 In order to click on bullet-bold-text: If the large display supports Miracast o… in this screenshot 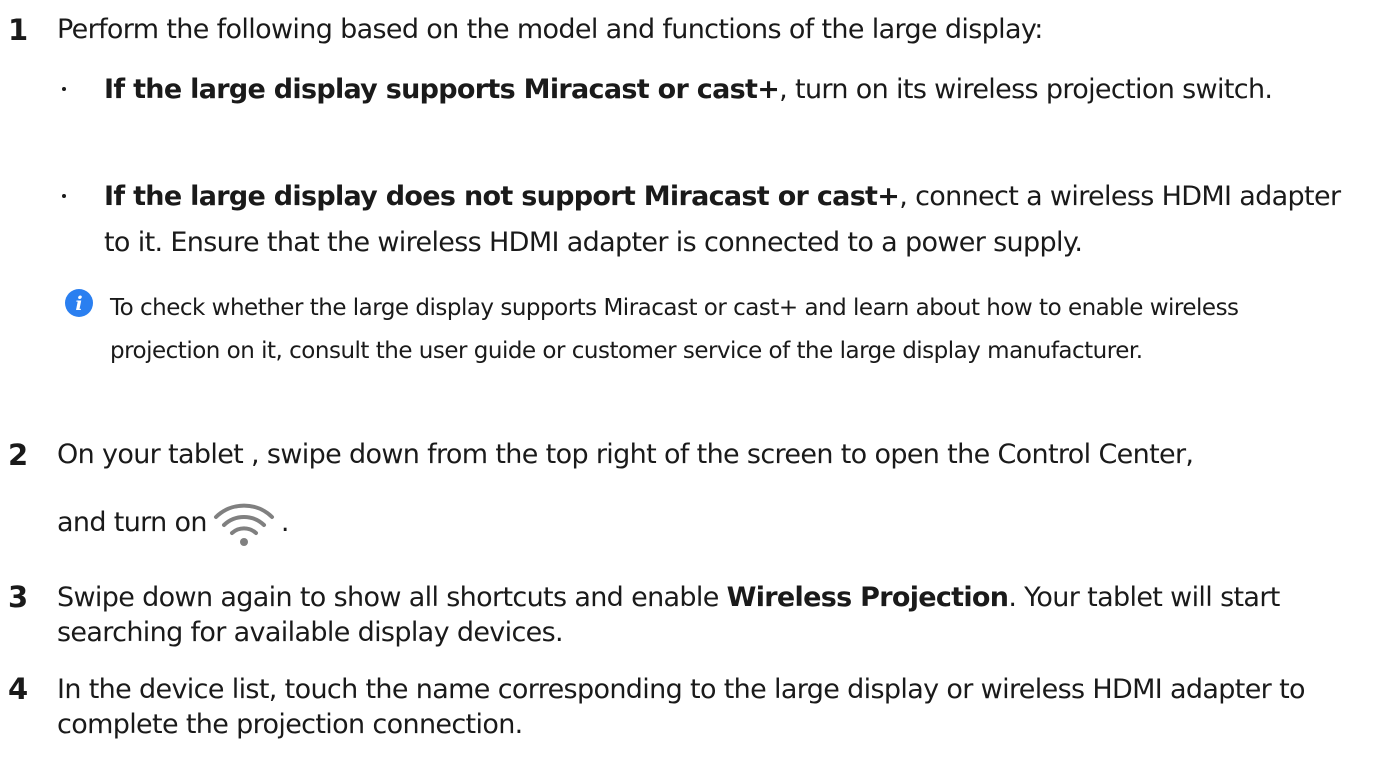, I will do `click(442, 89)`.